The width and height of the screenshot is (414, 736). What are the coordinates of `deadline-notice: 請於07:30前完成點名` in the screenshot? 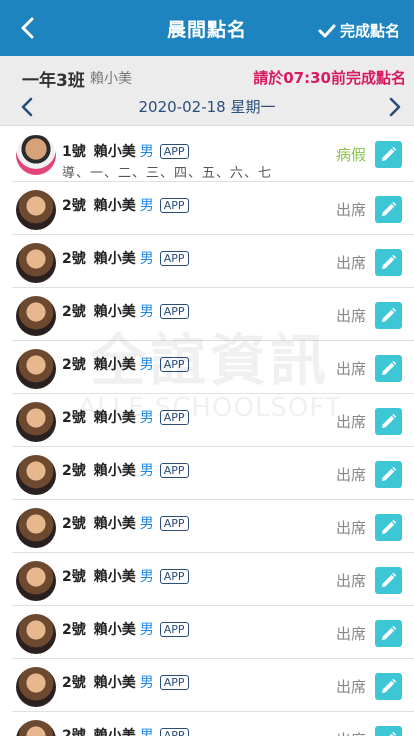 It's located at (329, 78).